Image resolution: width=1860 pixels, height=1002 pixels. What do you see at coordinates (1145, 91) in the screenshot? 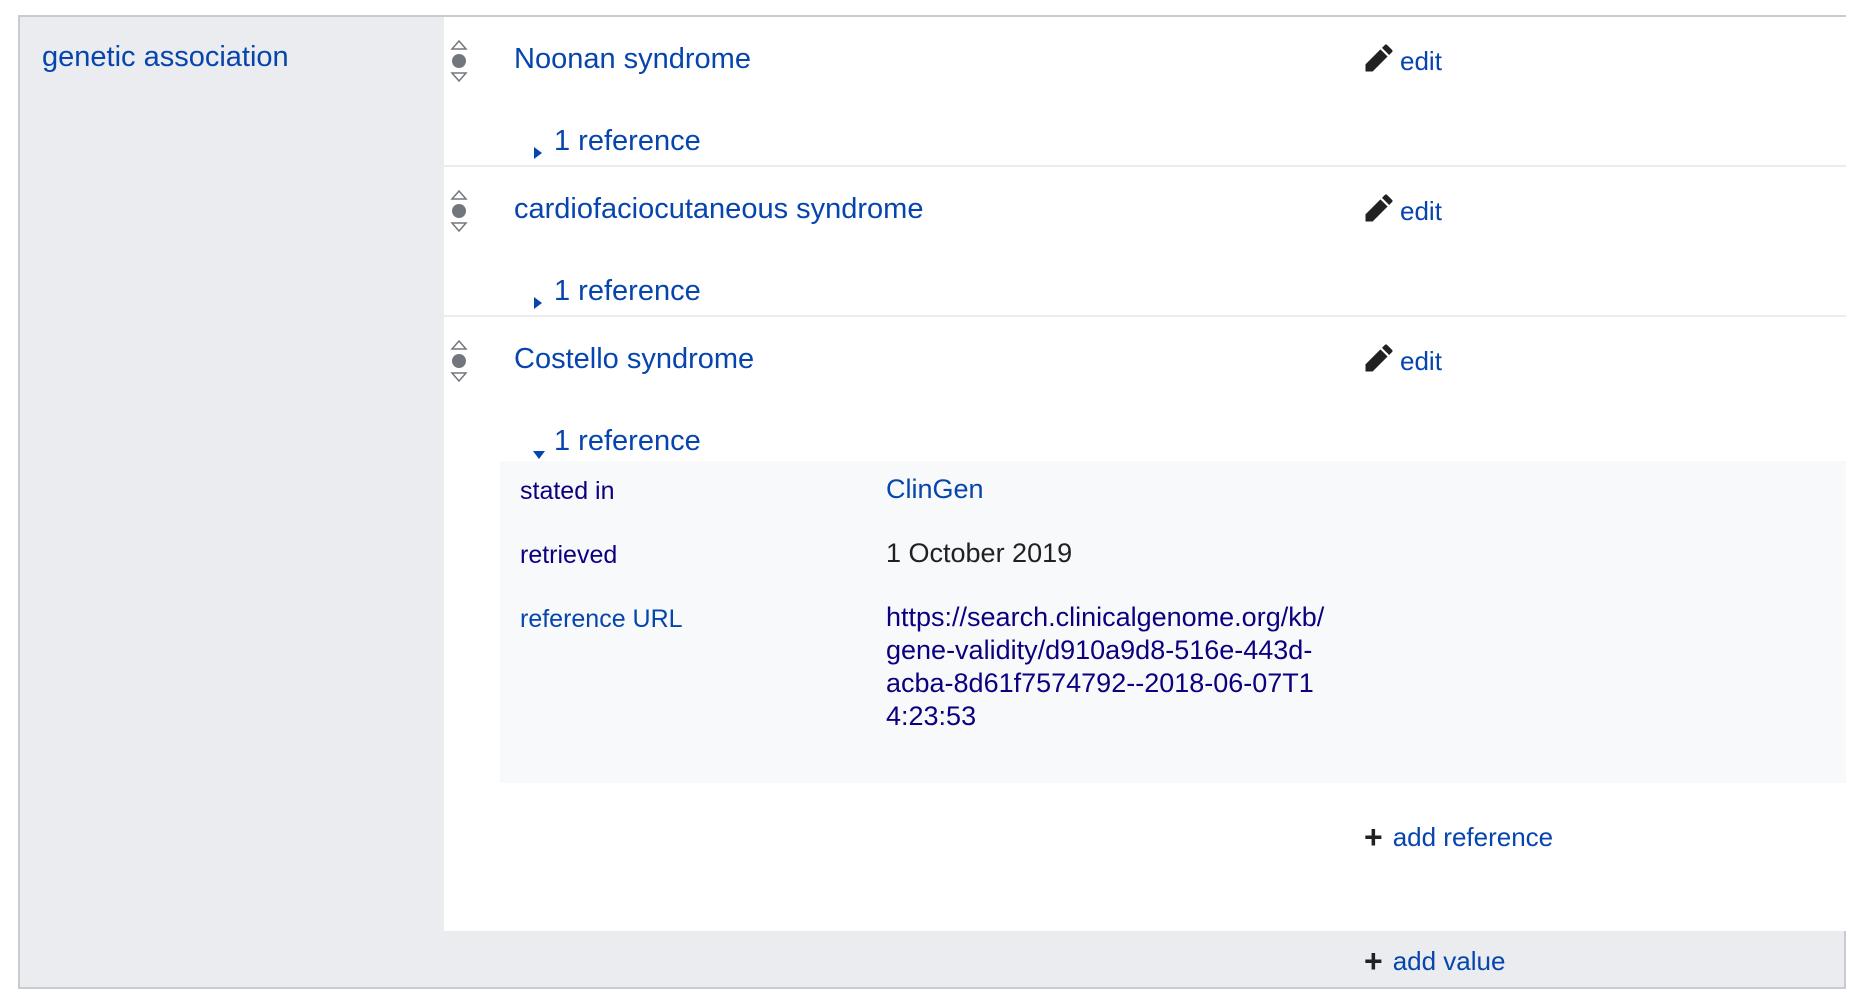
I see `statement-noonan: Noonan syndrome edit 1 reference` at bounding box center [1145, 91].